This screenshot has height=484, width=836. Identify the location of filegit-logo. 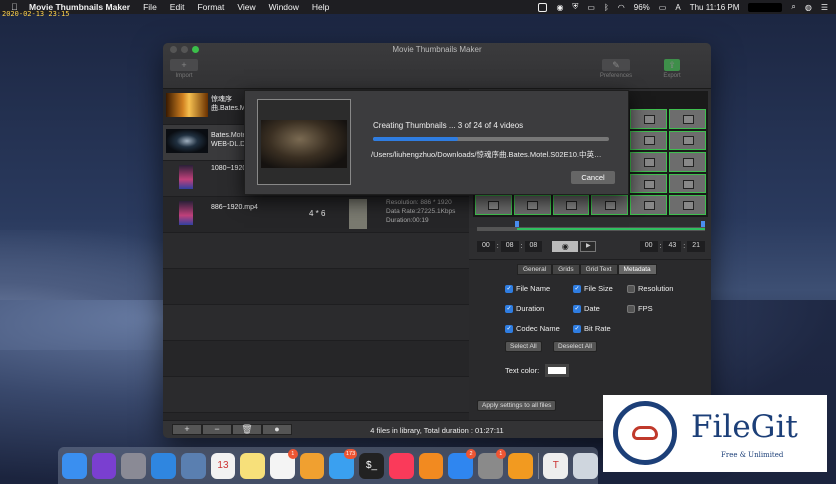
(645, 433).